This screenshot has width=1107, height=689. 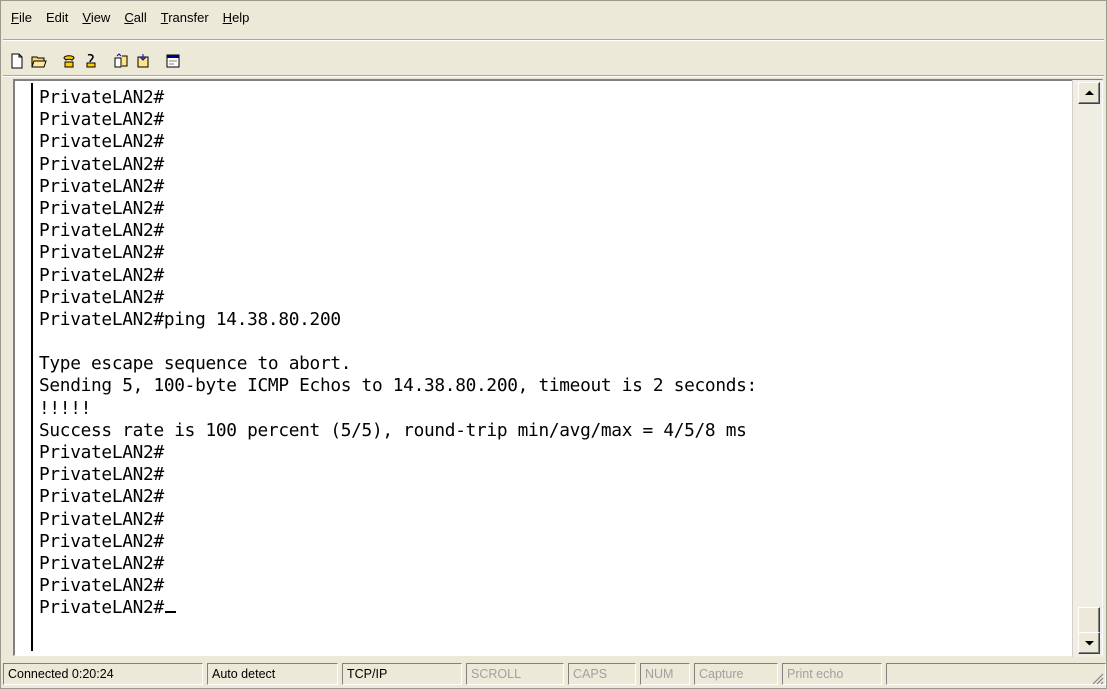 I want to click on scroll-up-button, so click(x=1089, y=93).